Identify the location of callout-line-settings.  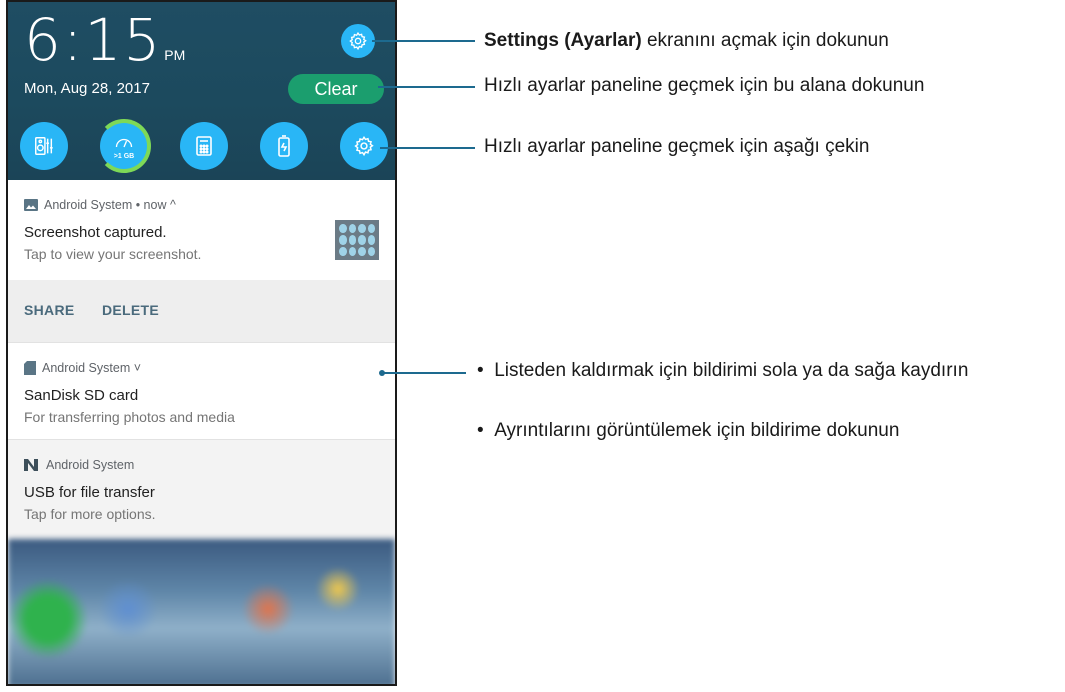
(423, 41).